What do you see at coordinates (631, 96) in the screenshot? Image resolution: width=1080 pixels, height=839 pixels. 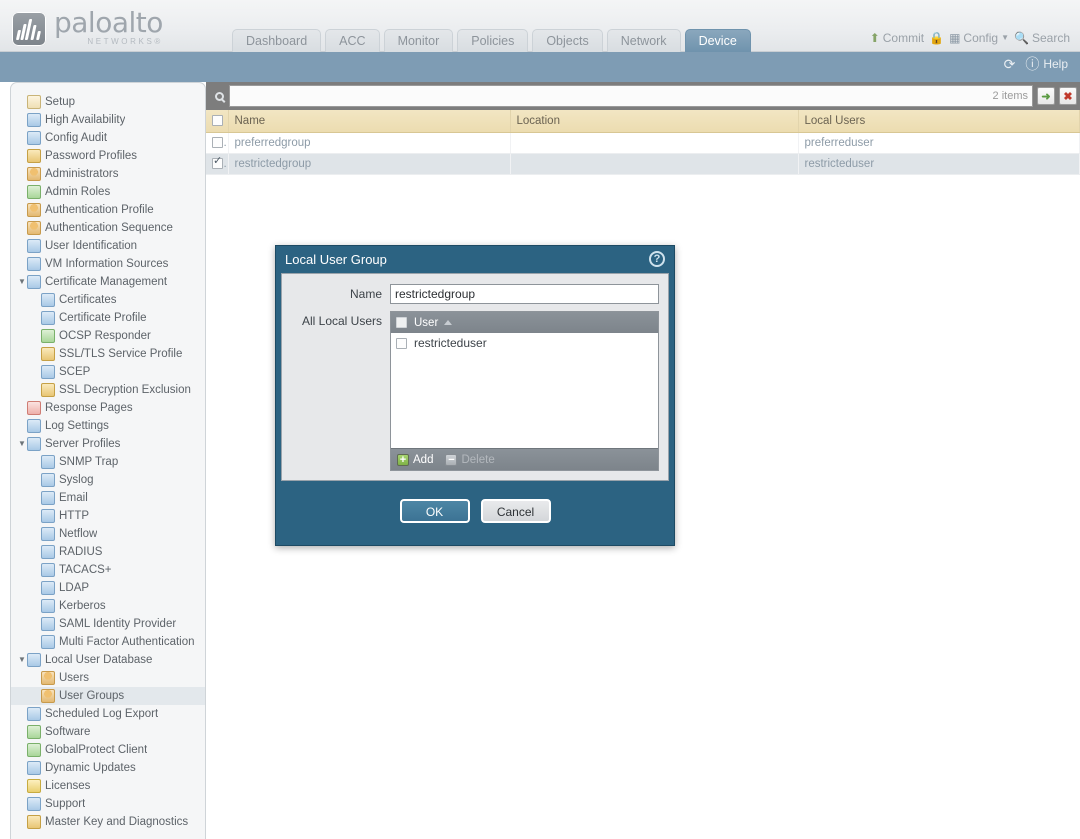 I see `search-input` at bounding box center [631, 96].